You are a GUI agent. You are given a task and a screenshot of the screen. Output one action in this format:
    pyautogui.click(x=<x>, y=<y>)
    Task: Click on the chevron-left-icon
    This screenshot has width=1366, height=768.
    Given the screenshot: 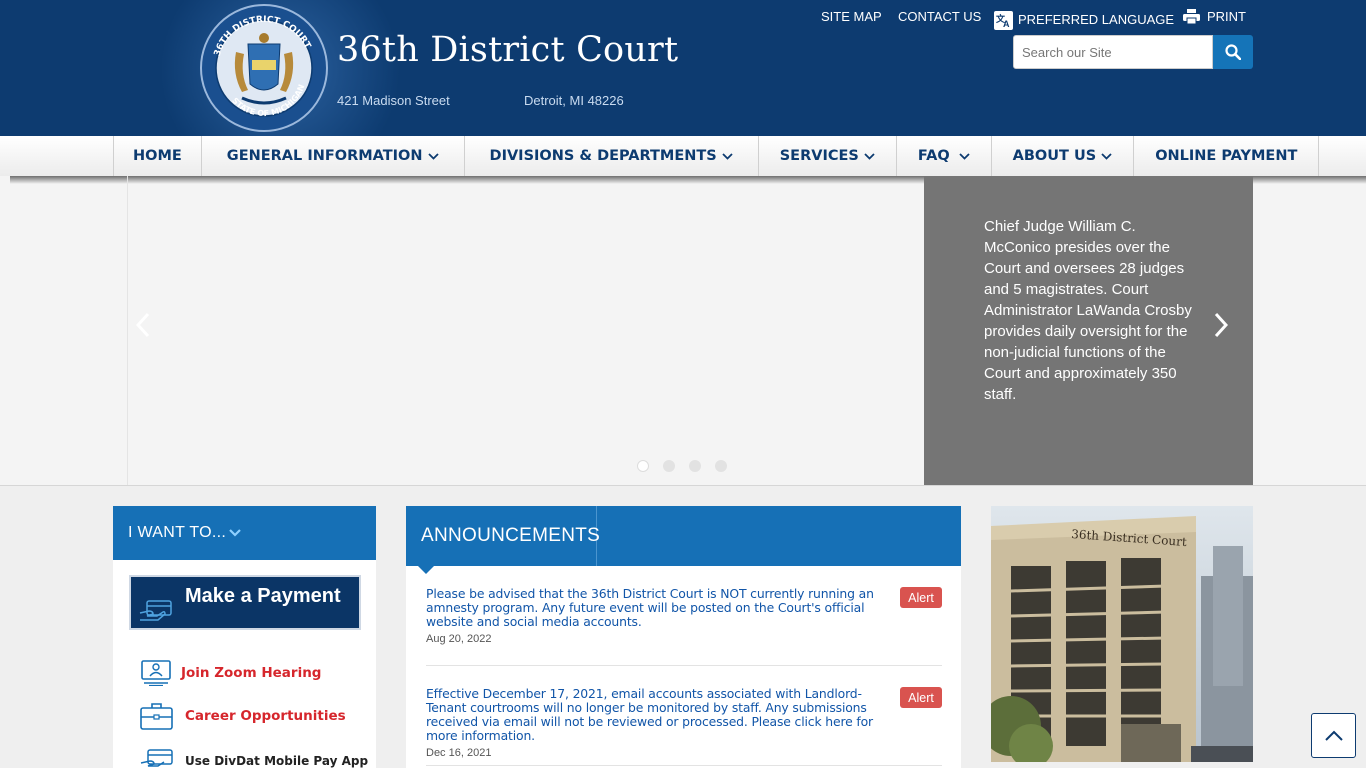 What is the action you would take?
    pyautogui.click(x=143, y=325)
    